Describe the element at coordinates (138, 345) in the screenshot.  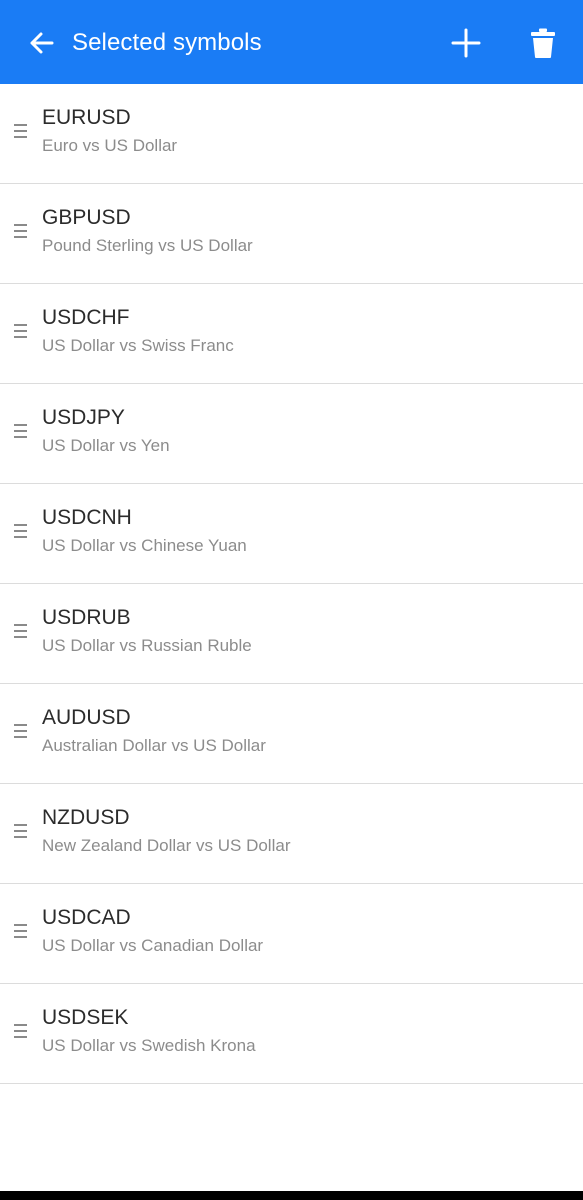
I see `symbol-description: US Dollar vs Swiss Franc` at that location.